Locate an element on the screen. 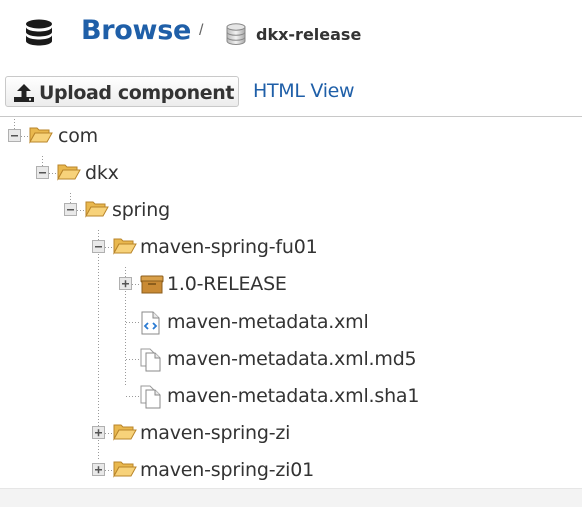  tree-node-label: dkx is located at coordinates (102, 173).